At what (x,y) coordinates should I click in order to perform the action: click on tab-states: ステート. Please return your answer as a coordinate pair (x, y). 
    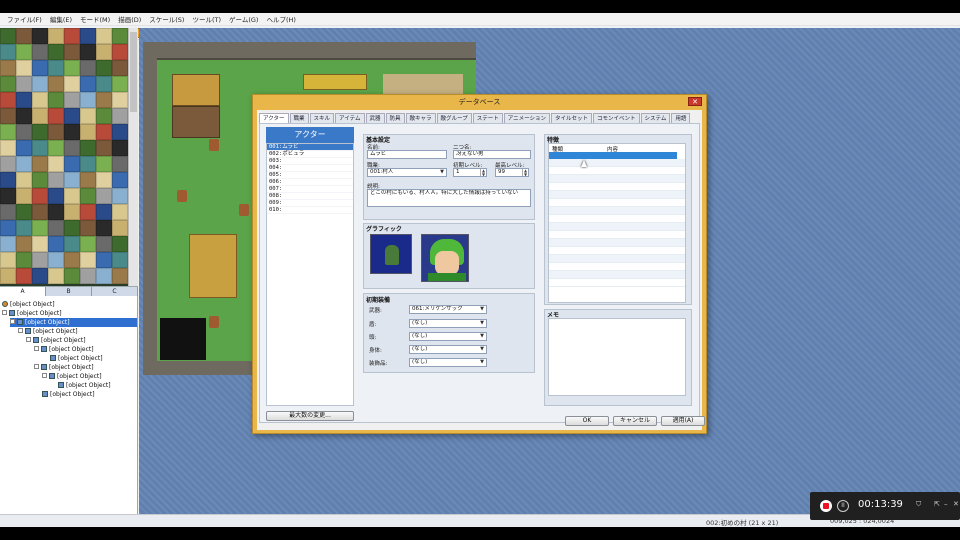
    Looking at the image, I should click on (487, 118).